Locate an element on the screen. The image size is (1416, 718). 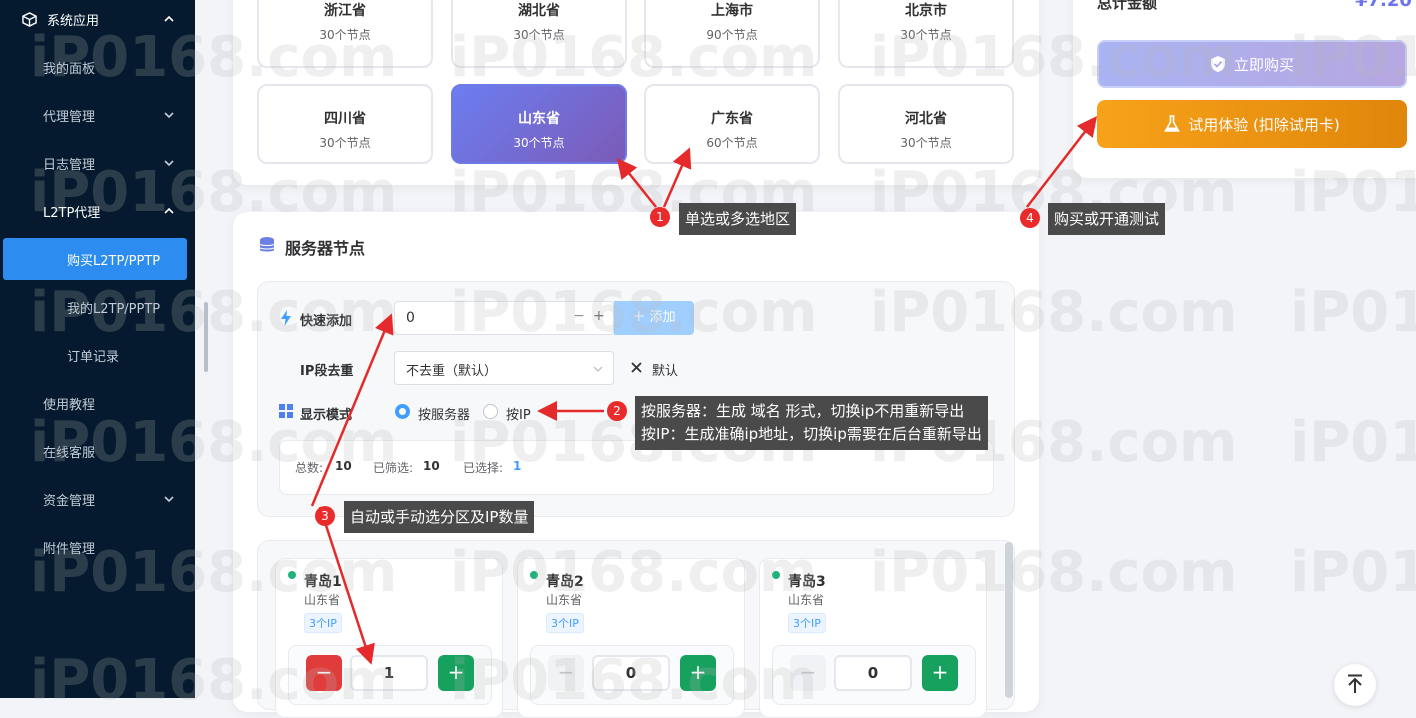
annotation-line: 按IP：生成准确ip地址，切换ip需要在后台重新导出 is located at coordinates (811, 434).